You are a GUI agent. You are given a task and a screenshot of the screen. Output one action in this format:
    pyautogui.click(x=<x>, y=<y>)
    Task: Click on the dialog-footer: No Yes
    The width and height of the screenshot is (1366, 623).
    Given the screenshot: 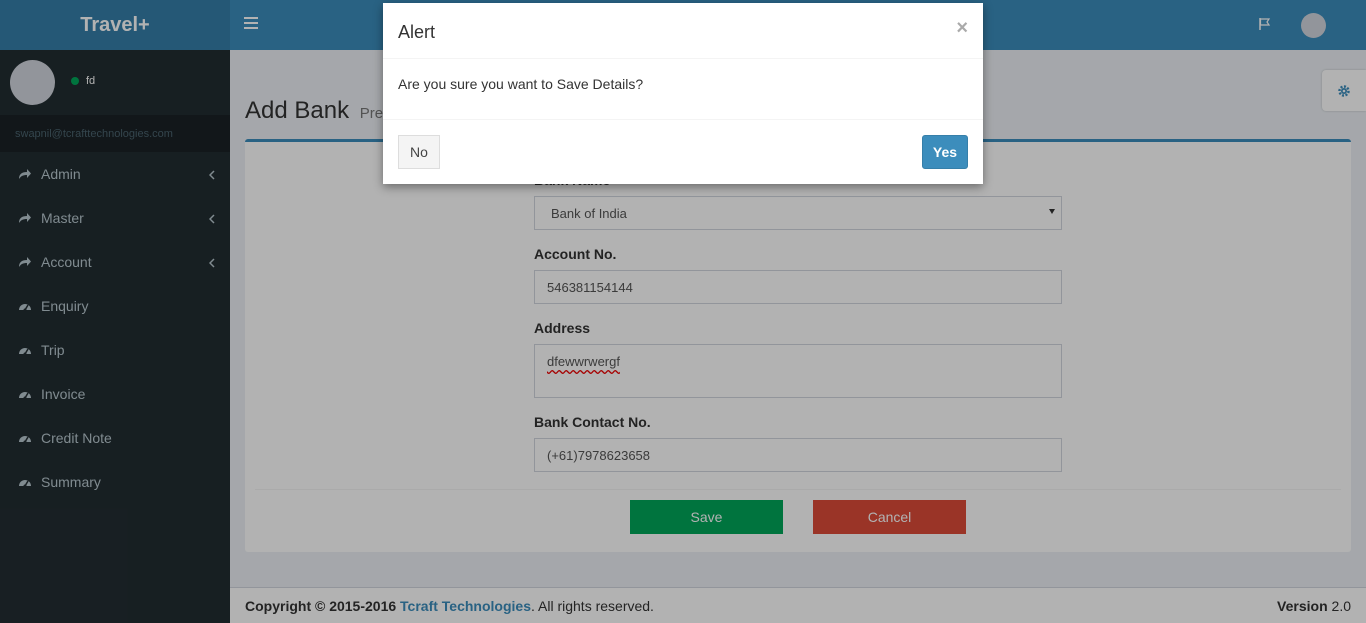 What is the action you would take?
    pyautogui.click(x=683, y=152)
    